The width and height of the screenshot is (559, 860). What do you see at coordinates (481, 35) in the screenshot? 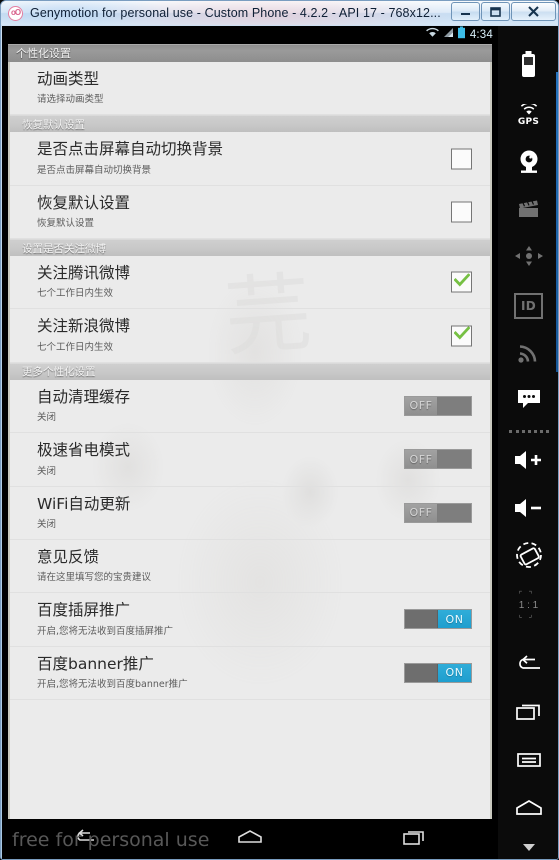
I see `status-bar-clock: 4:34` at bounding box center [481, 35].